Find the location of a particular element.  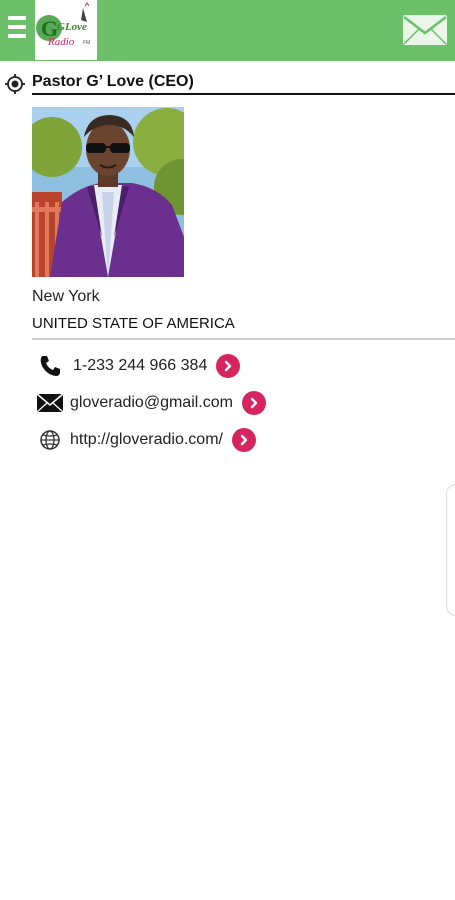

menu-button is located at coordinates (19, 28).